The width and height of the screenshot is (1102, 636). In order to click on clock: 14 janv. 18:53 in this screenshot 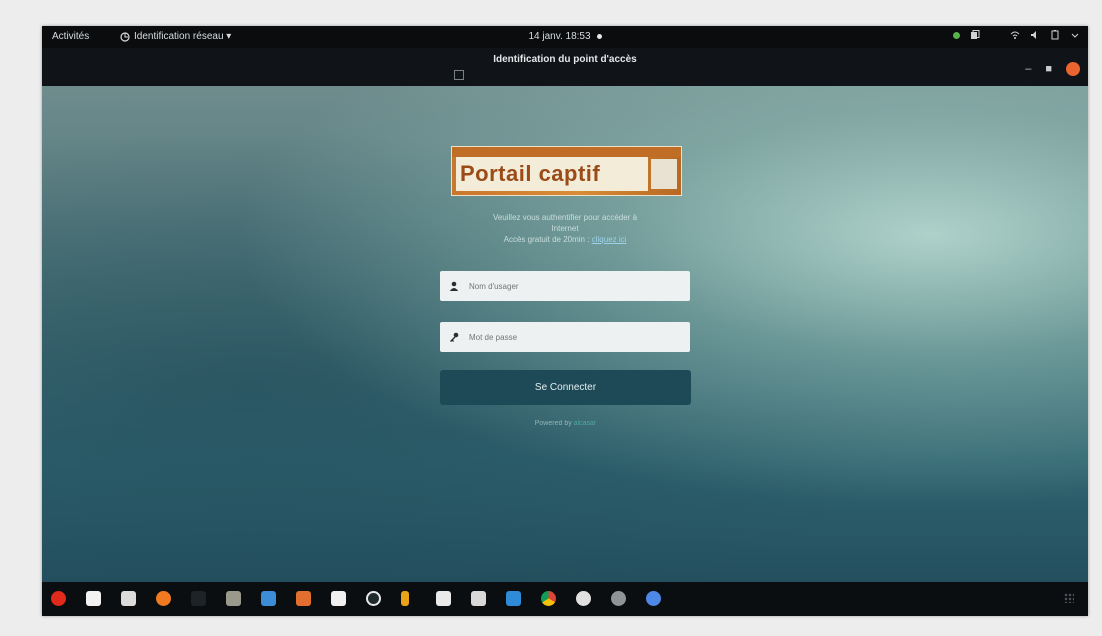, I will do `click(565, 36)`.